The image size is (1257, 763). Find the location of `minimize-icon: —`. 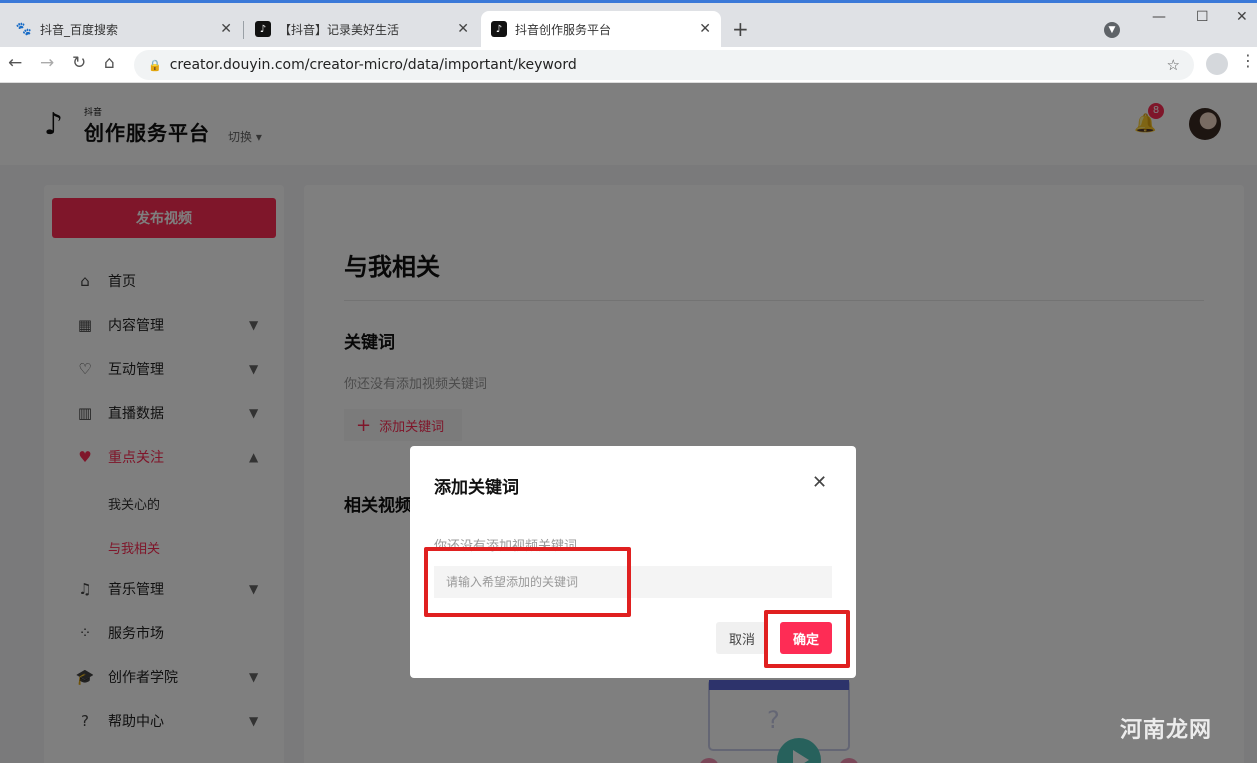

minimize-icon: — is located at coordinates (1159, 17).